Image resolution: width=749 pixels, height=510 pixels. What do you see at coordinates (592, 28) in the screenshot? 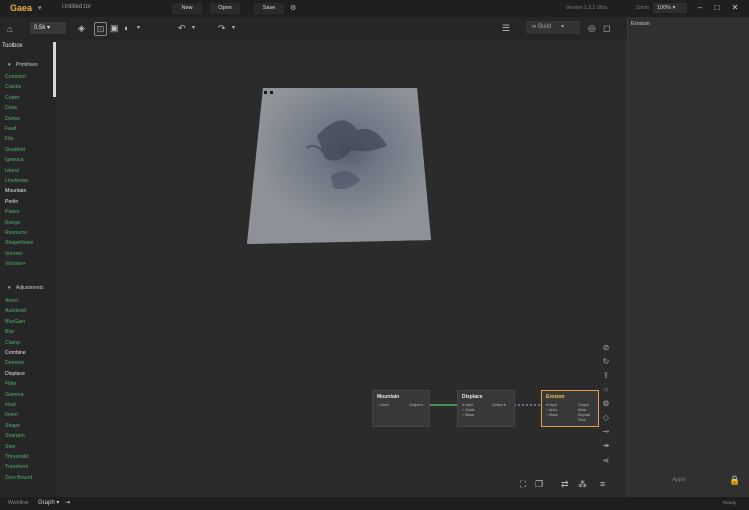
I see `target-icon: ◎` at bounding box center [592, 28].